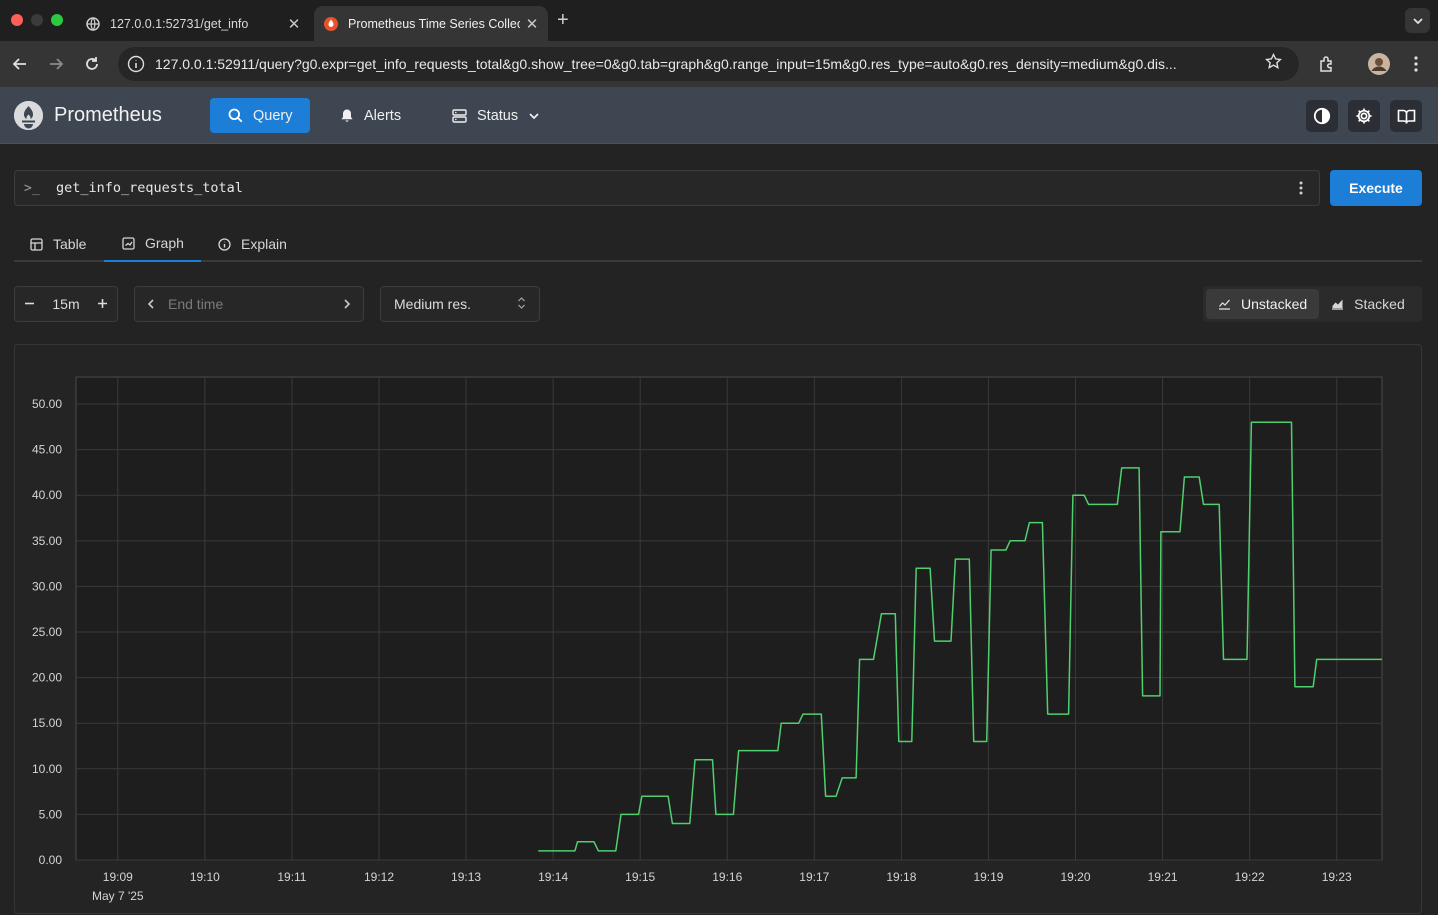 Image resolution: width=1438 pixels, height=915 pixels. I want to click on range-decrease-button, so click(29, 304).